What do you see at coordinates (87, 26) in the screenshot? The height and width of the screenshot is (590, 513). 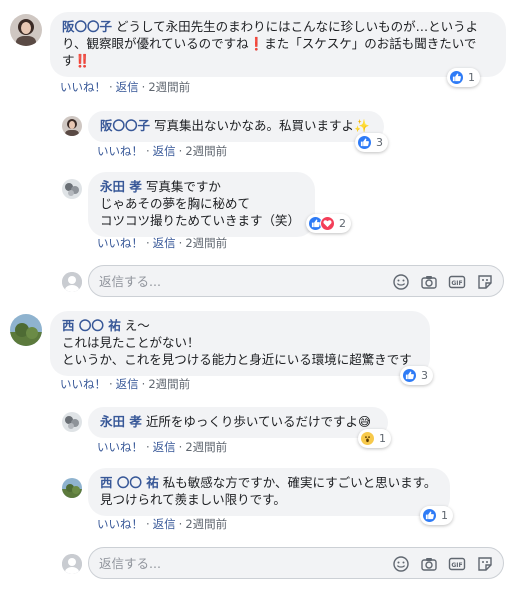 I see `comment-author: 阪〇〇子` at bounding box center [87, 26].